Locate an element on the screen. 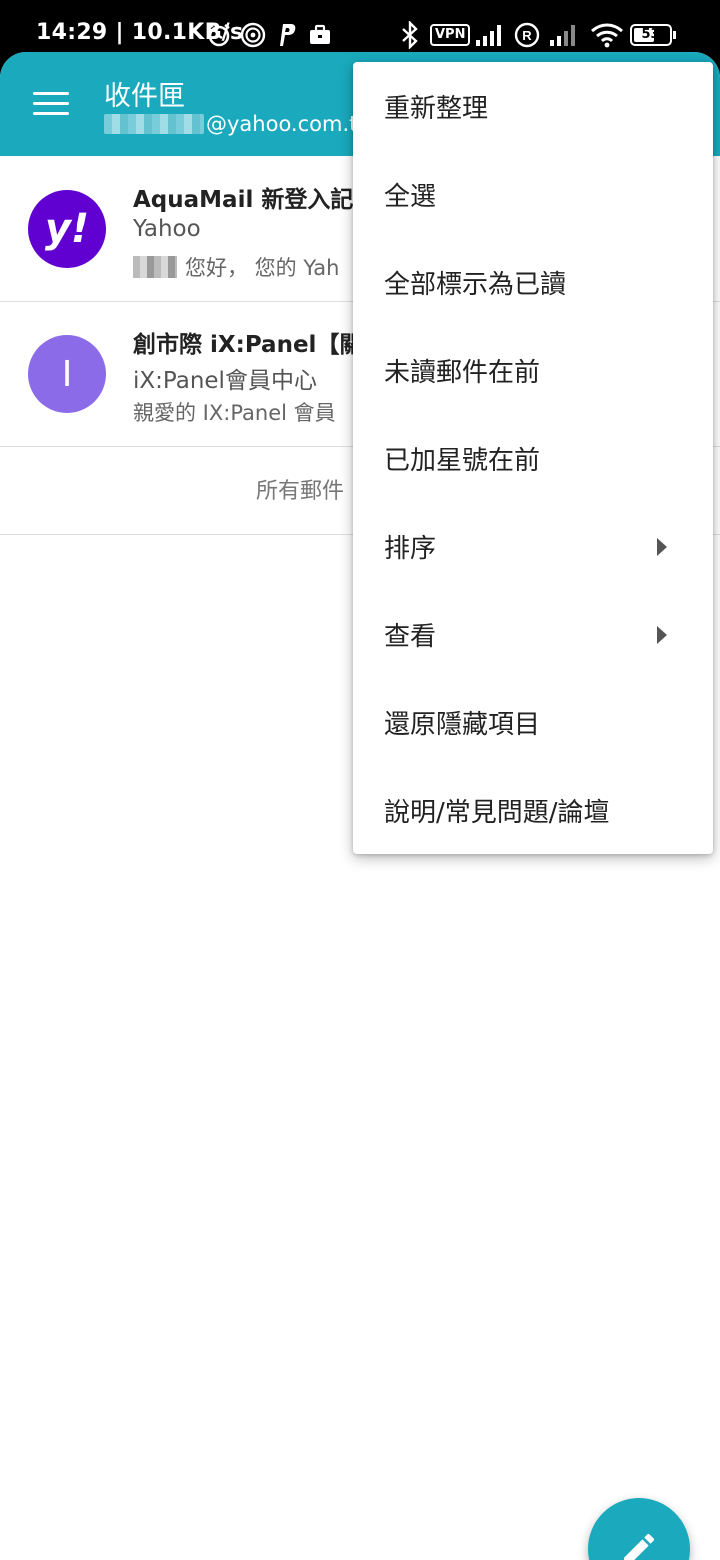  bluetooth-icon is located at coordinates (410, 35).